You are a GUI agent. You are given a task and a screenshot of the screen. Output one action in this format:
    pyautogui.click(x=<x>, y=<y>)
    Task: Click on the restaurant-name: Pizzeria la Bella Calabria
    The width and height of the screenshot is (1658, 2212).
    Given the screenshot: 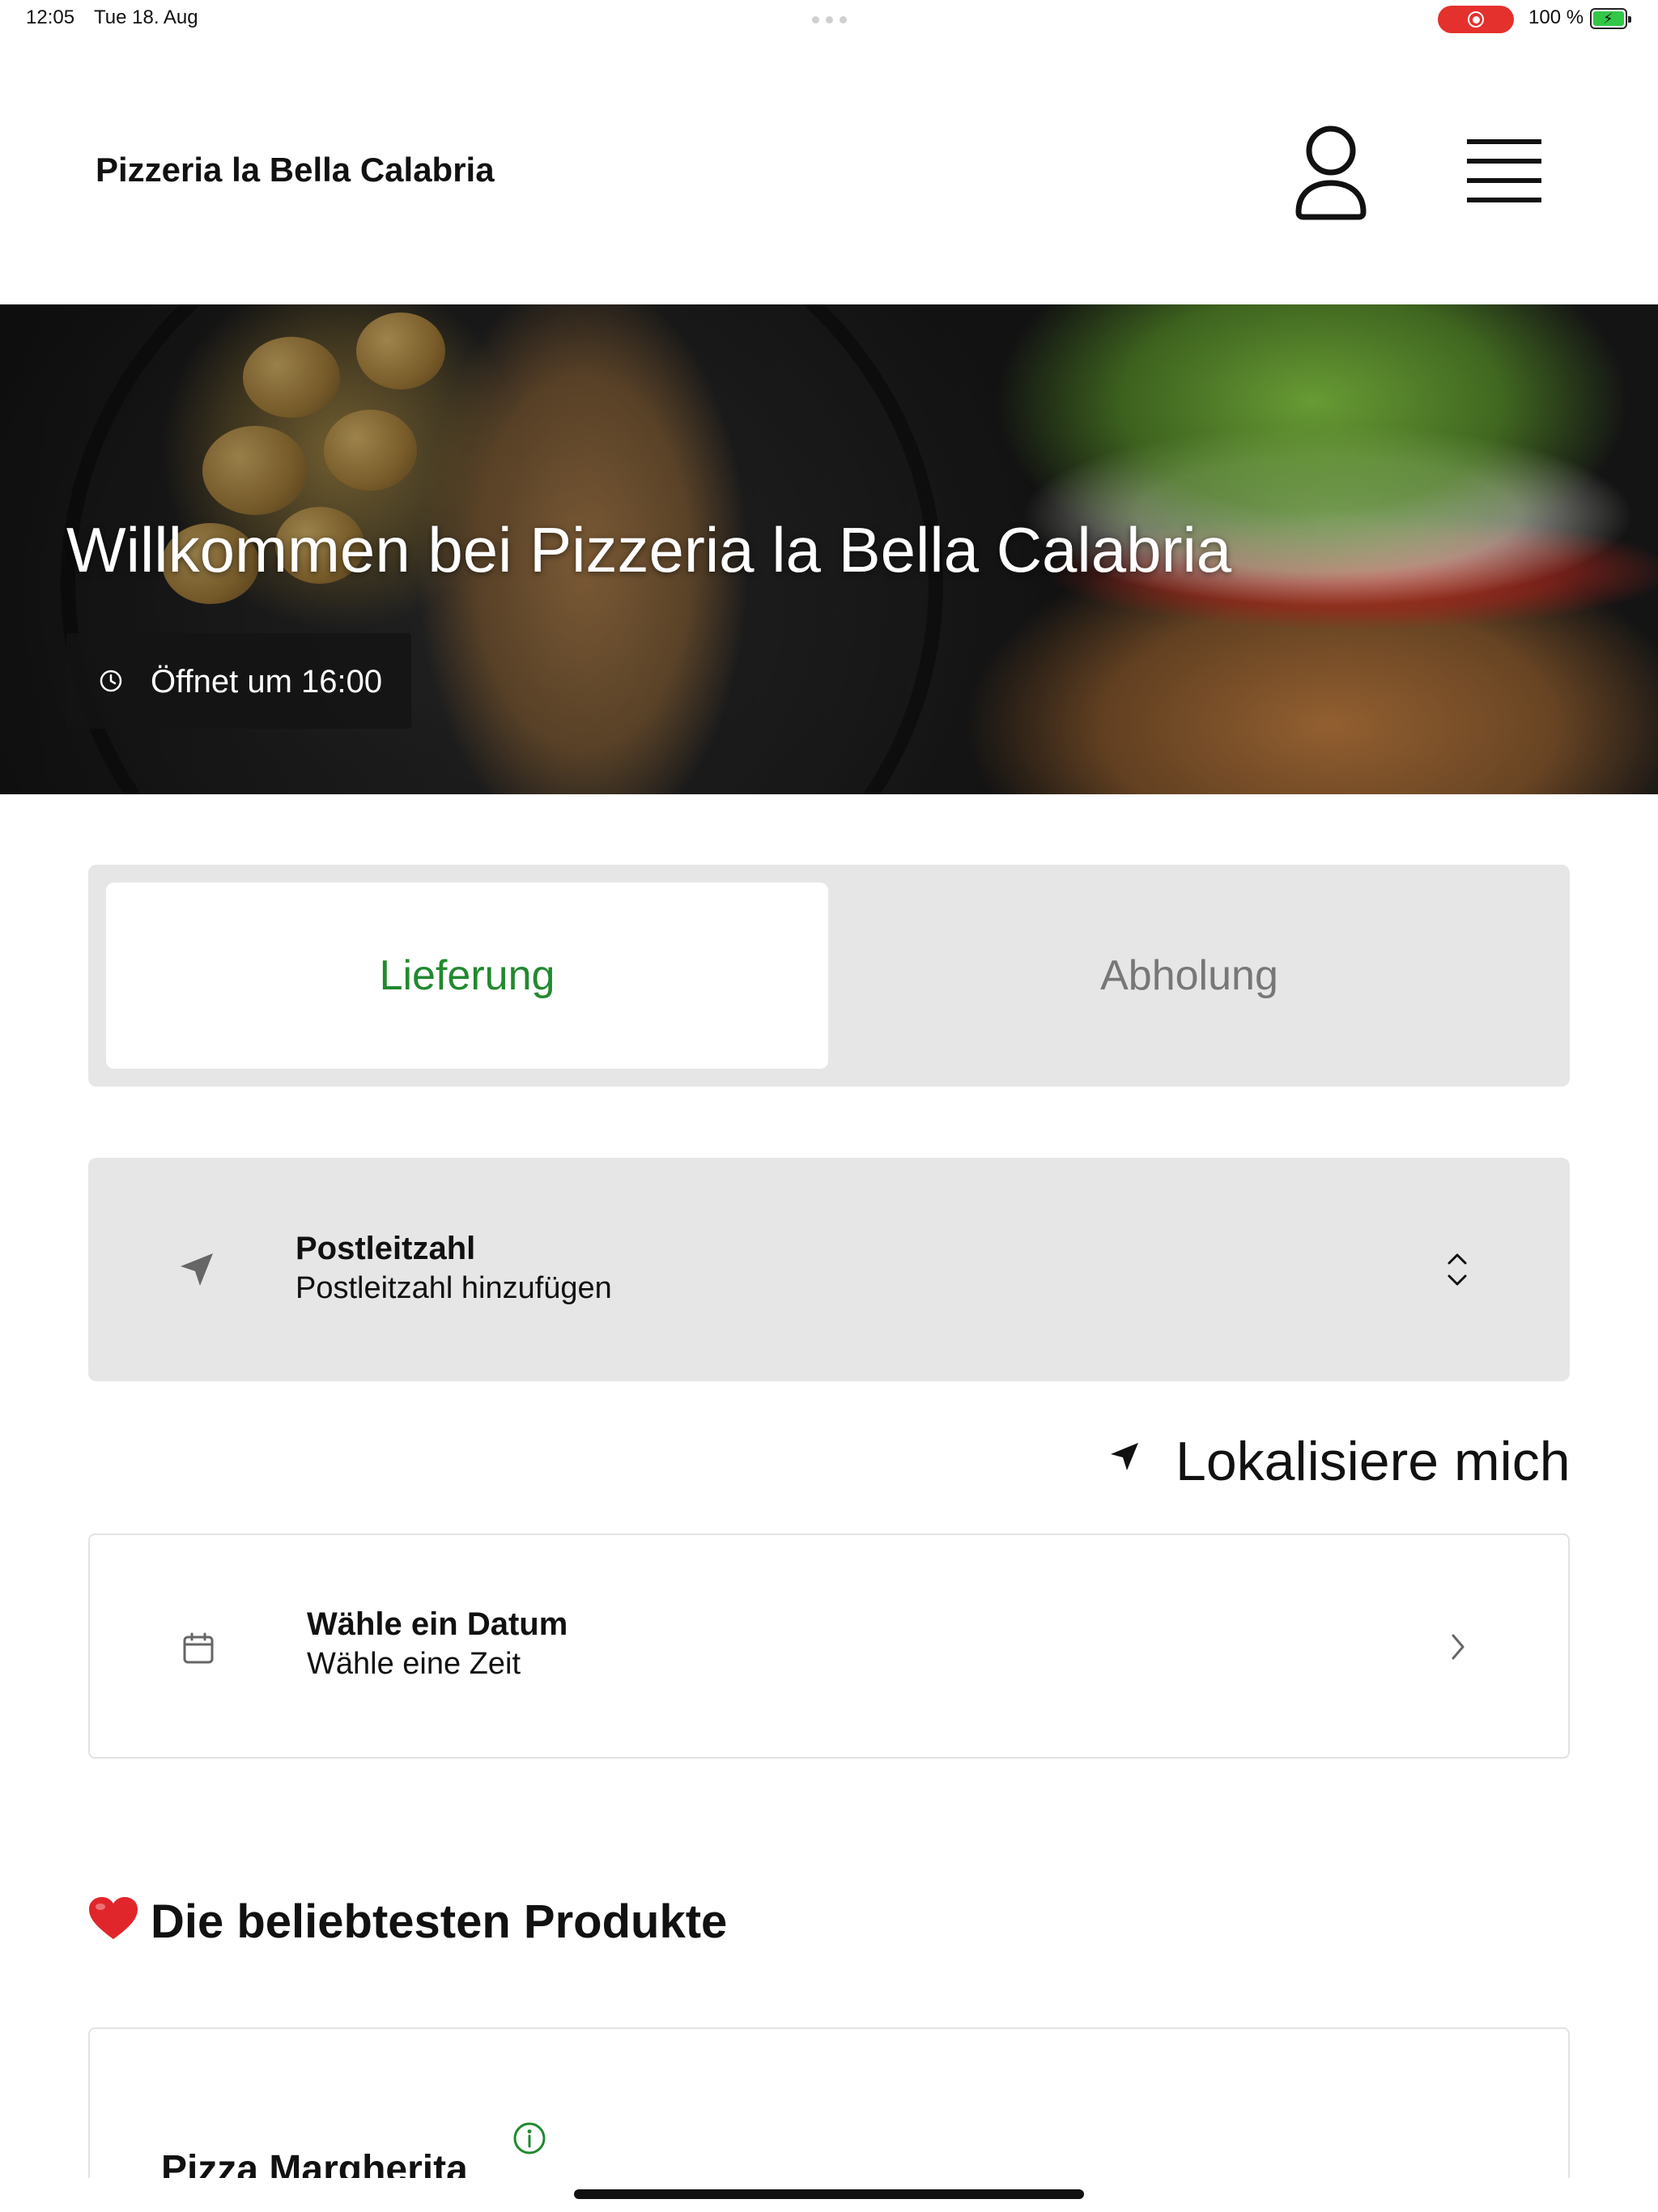 What is the action you would take?
    pyautogui.click(x=295, y=170)
    